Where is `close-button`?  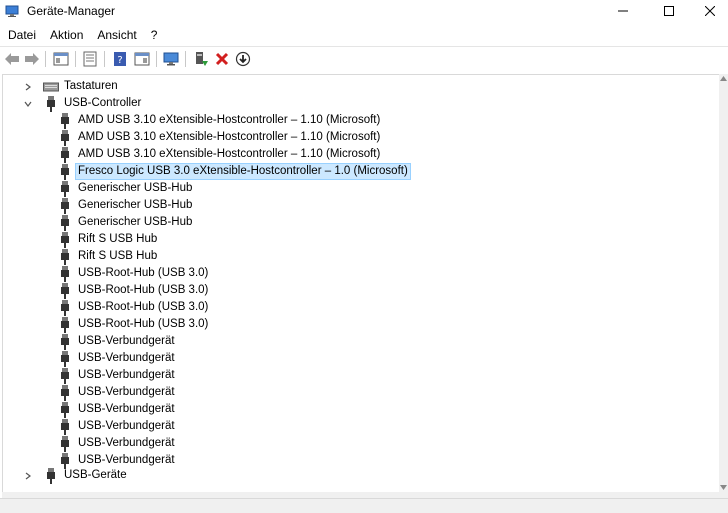 close-button is located at coordinates (710, 11).